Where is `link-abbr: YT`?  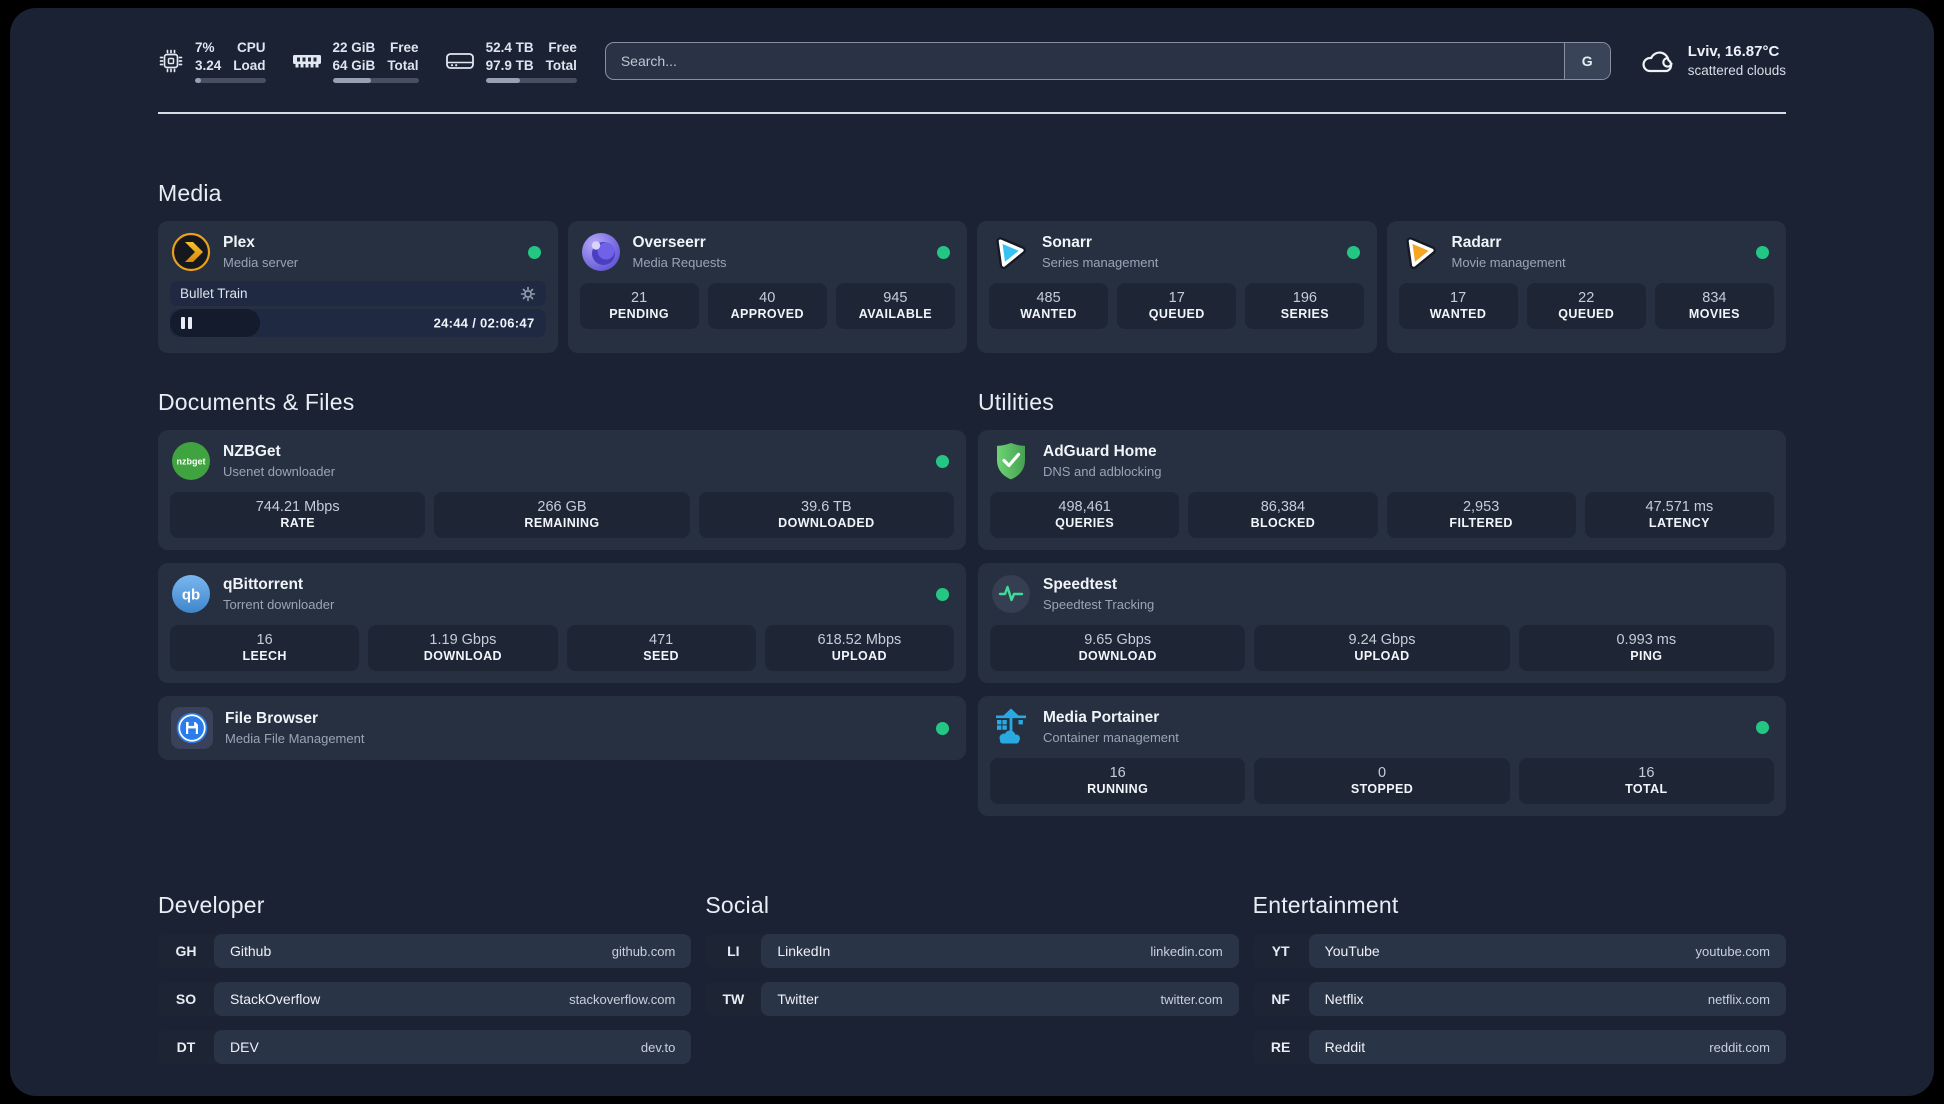
link-abbr: YT is located at coordinates (1280, 951).